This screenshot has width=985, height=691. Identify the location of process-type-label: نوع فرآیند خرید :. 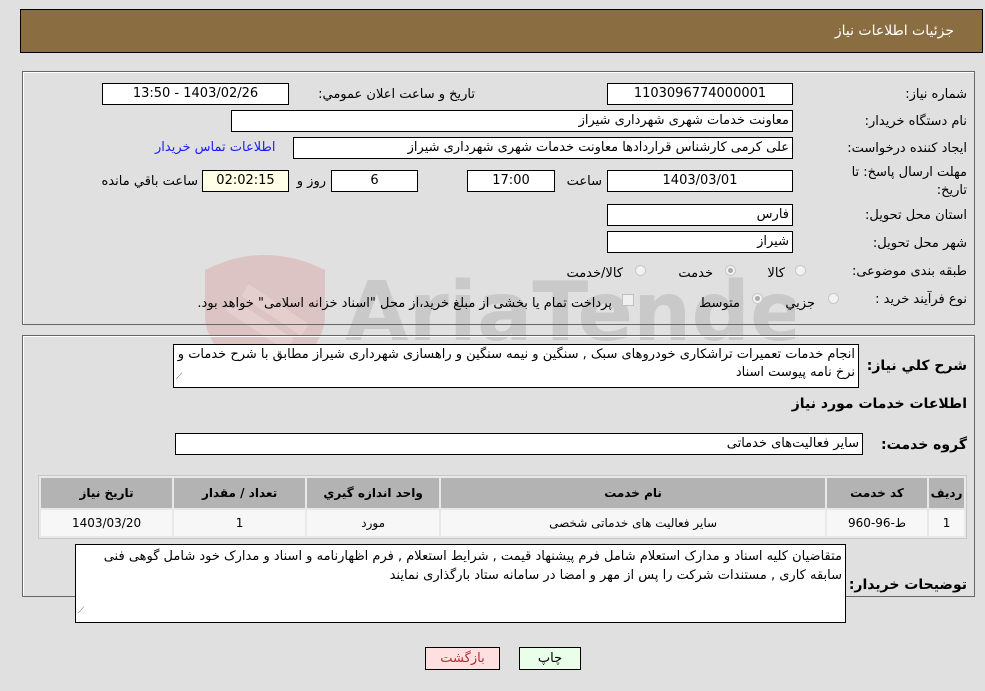
(921, 299).